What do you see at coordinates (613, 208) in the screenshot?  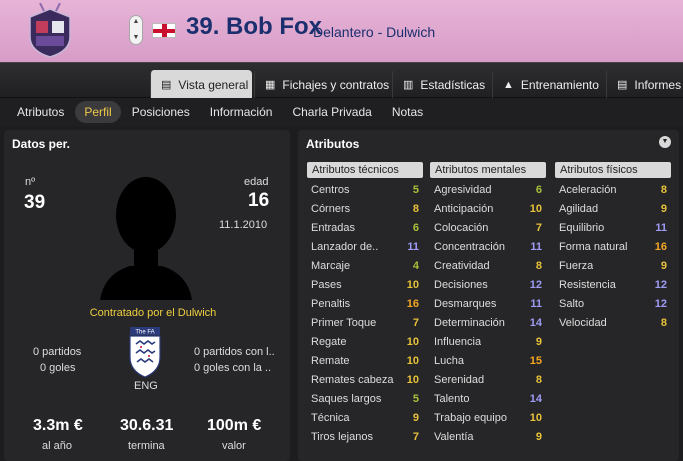 I see `attribute-row: Agilidad 9` at bounding box center [613, 208].